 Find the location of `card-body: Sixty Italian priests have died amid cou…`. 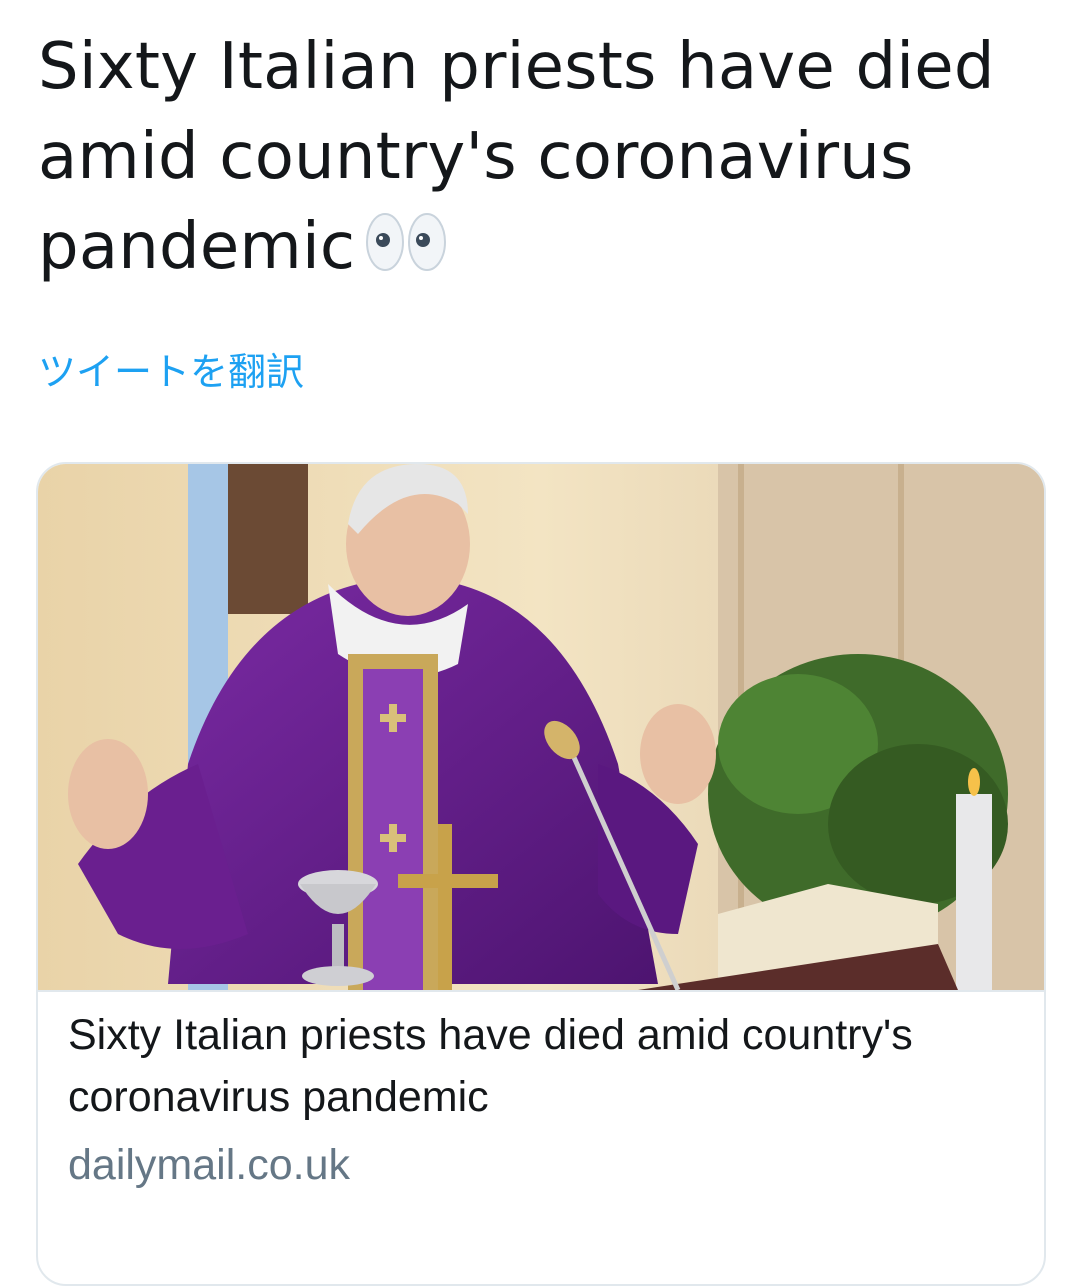

card-body: Sixty Italian priests have died amid cou… is located at coordinates (538, 1100).